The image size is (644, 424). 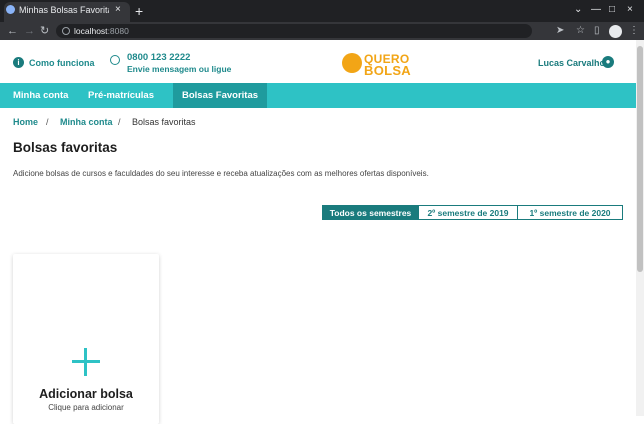 I want to click on breadcrumb-account: Minha conta, so click(x=86, y=122).